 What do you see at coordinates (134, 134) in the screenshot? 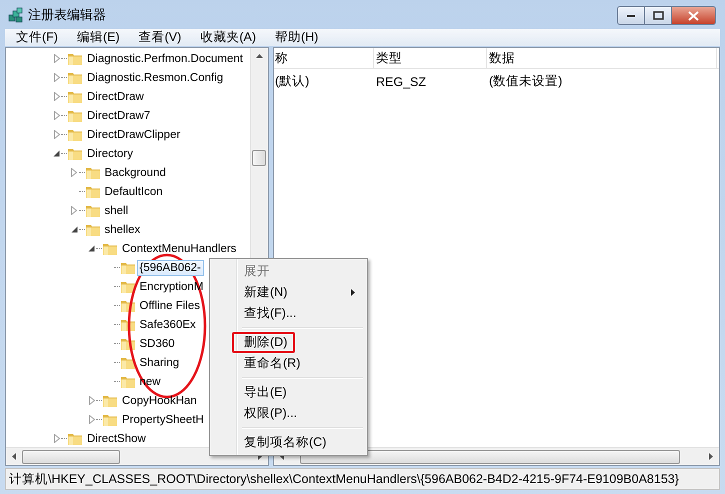
I see `tree-item: DirectDrawClipper` at bounding box center [134, 134].